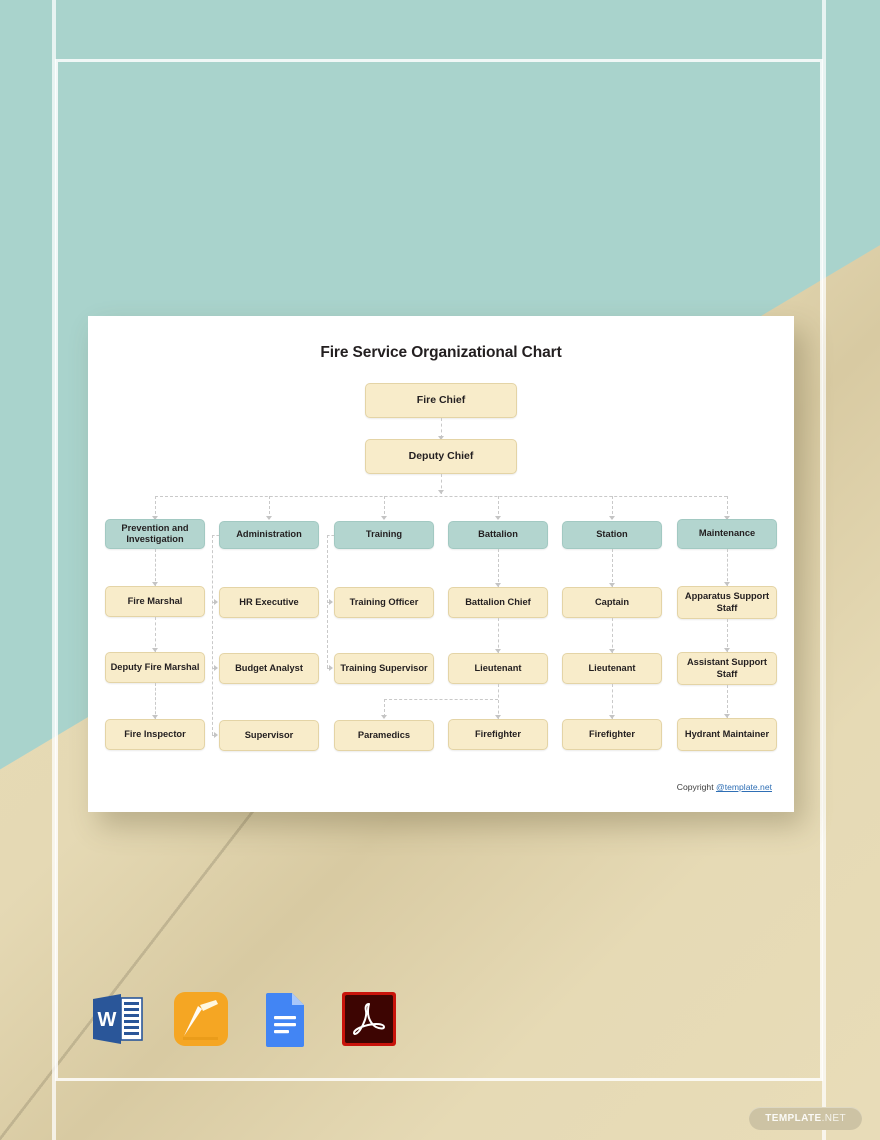 This screenshot has height=1140, width=880. What do you see at coordinates (727, 734) in the screenshot?
I see `node-hydrant-maintainer: Hydrant Maintainer` at bounding box center [727, 734].